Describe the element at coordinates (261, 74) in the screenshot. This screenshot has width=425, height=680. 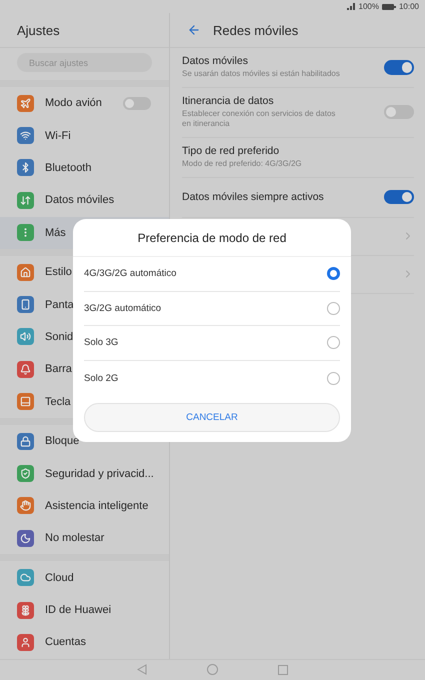
I see `setting-description: Se usarán datos móviles si están habilitados` at that location.